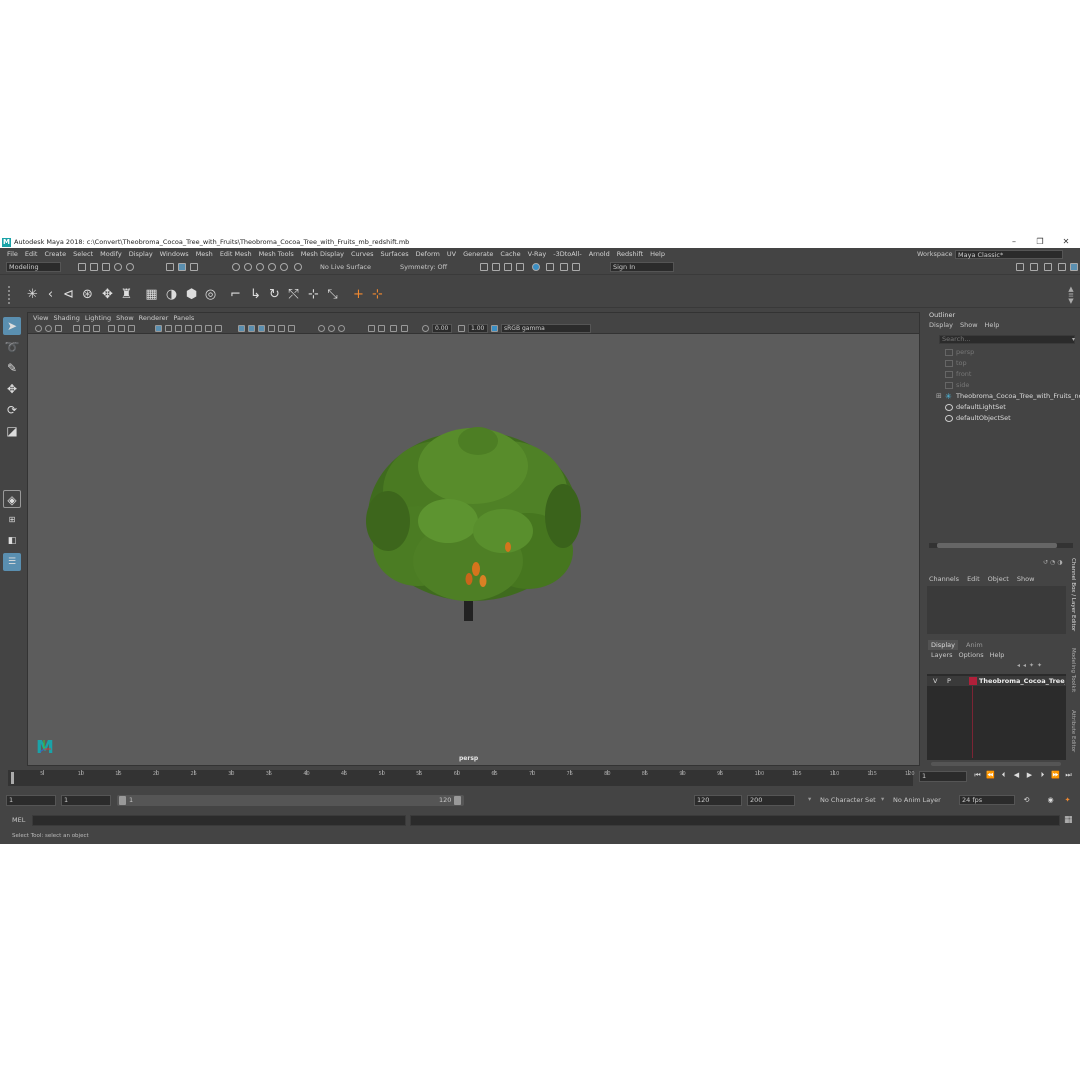 This screenshot has width=1080, height=1080. Describe the element at coordinates (50, 294) in the screenshot. I see `shelf-curve-icon: ‹` at that location.